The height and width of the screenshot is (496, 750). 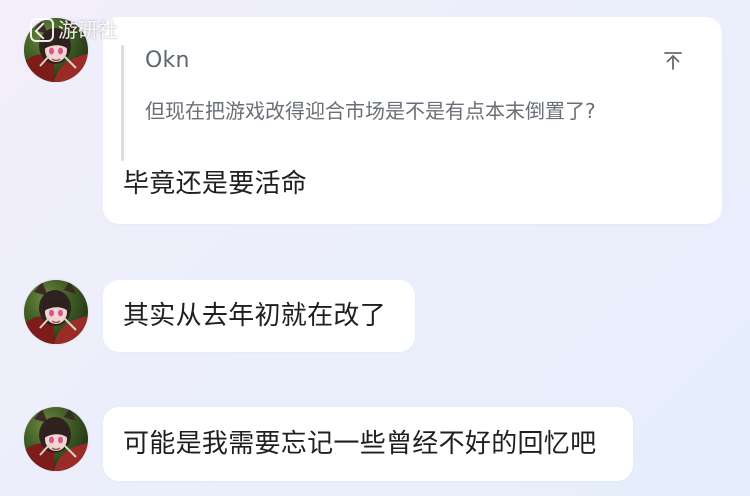 I want to click on message-bubble: 其实从去年初就在改了, so click(x=259, y=316).